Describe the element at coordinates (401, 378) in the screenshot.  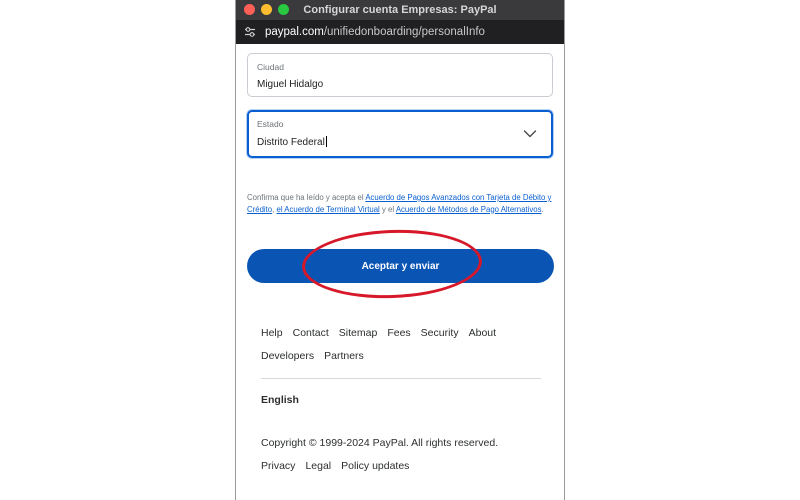
I see `footer-divider` at that location.